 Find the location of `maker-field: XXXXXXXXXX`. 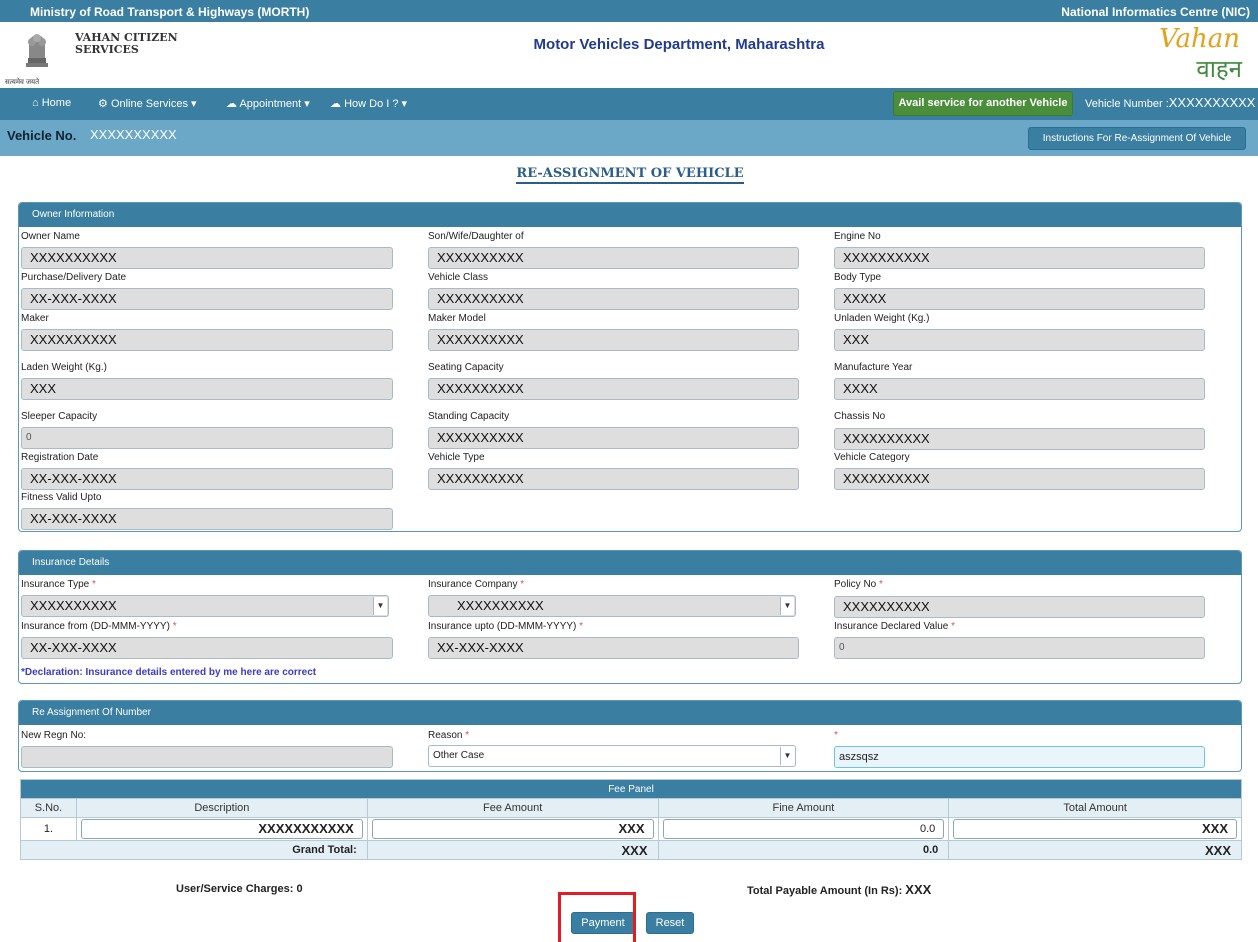

maker-field: XXXXXXXXXX is located at coordinates (207, 340).